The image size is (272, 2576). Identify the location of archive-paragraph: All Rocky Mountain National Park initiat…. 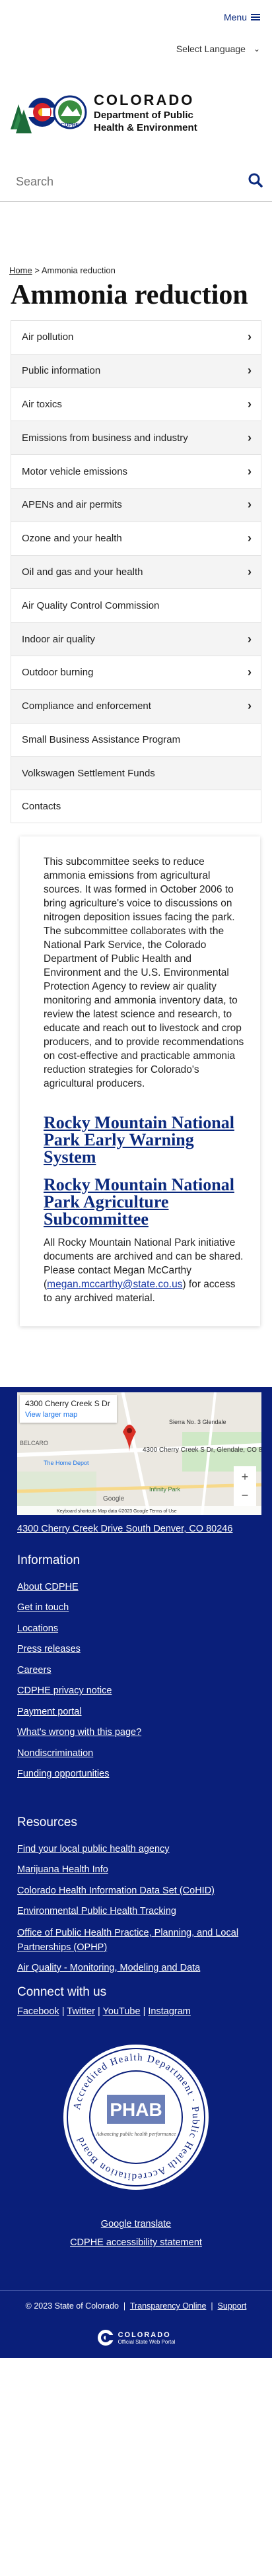
(145, 1271).